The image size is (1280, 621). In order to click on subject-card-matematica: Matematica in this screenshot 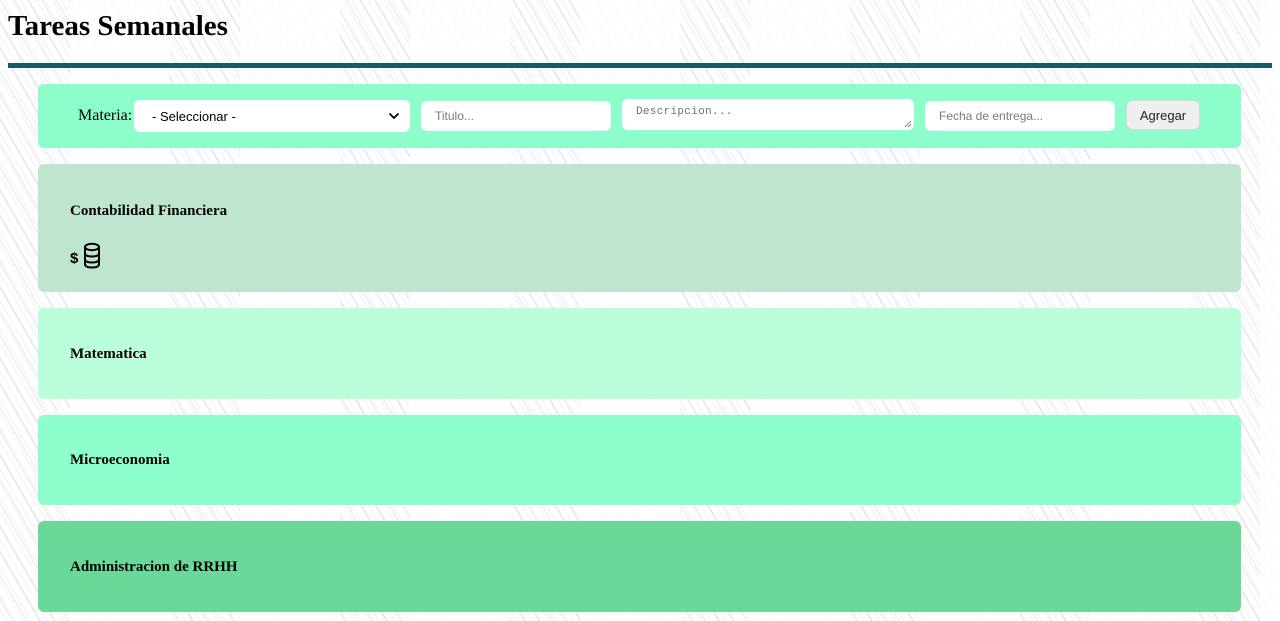, I will do `click(639, 353)`.